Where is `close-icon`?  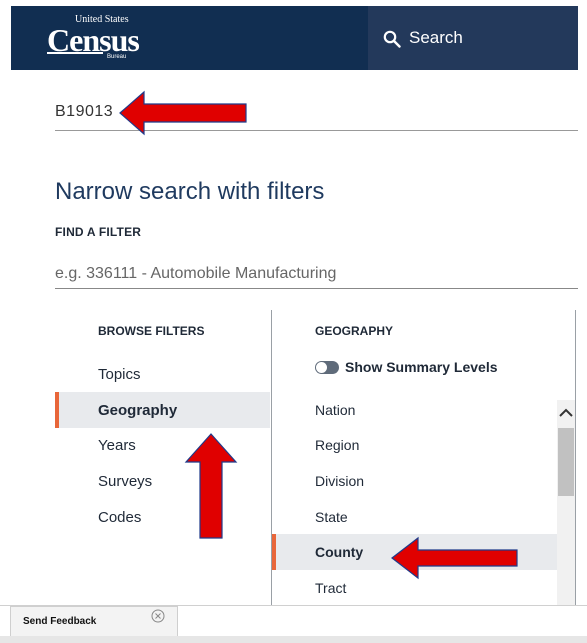 close-icon is located at coordinates (158, 616).